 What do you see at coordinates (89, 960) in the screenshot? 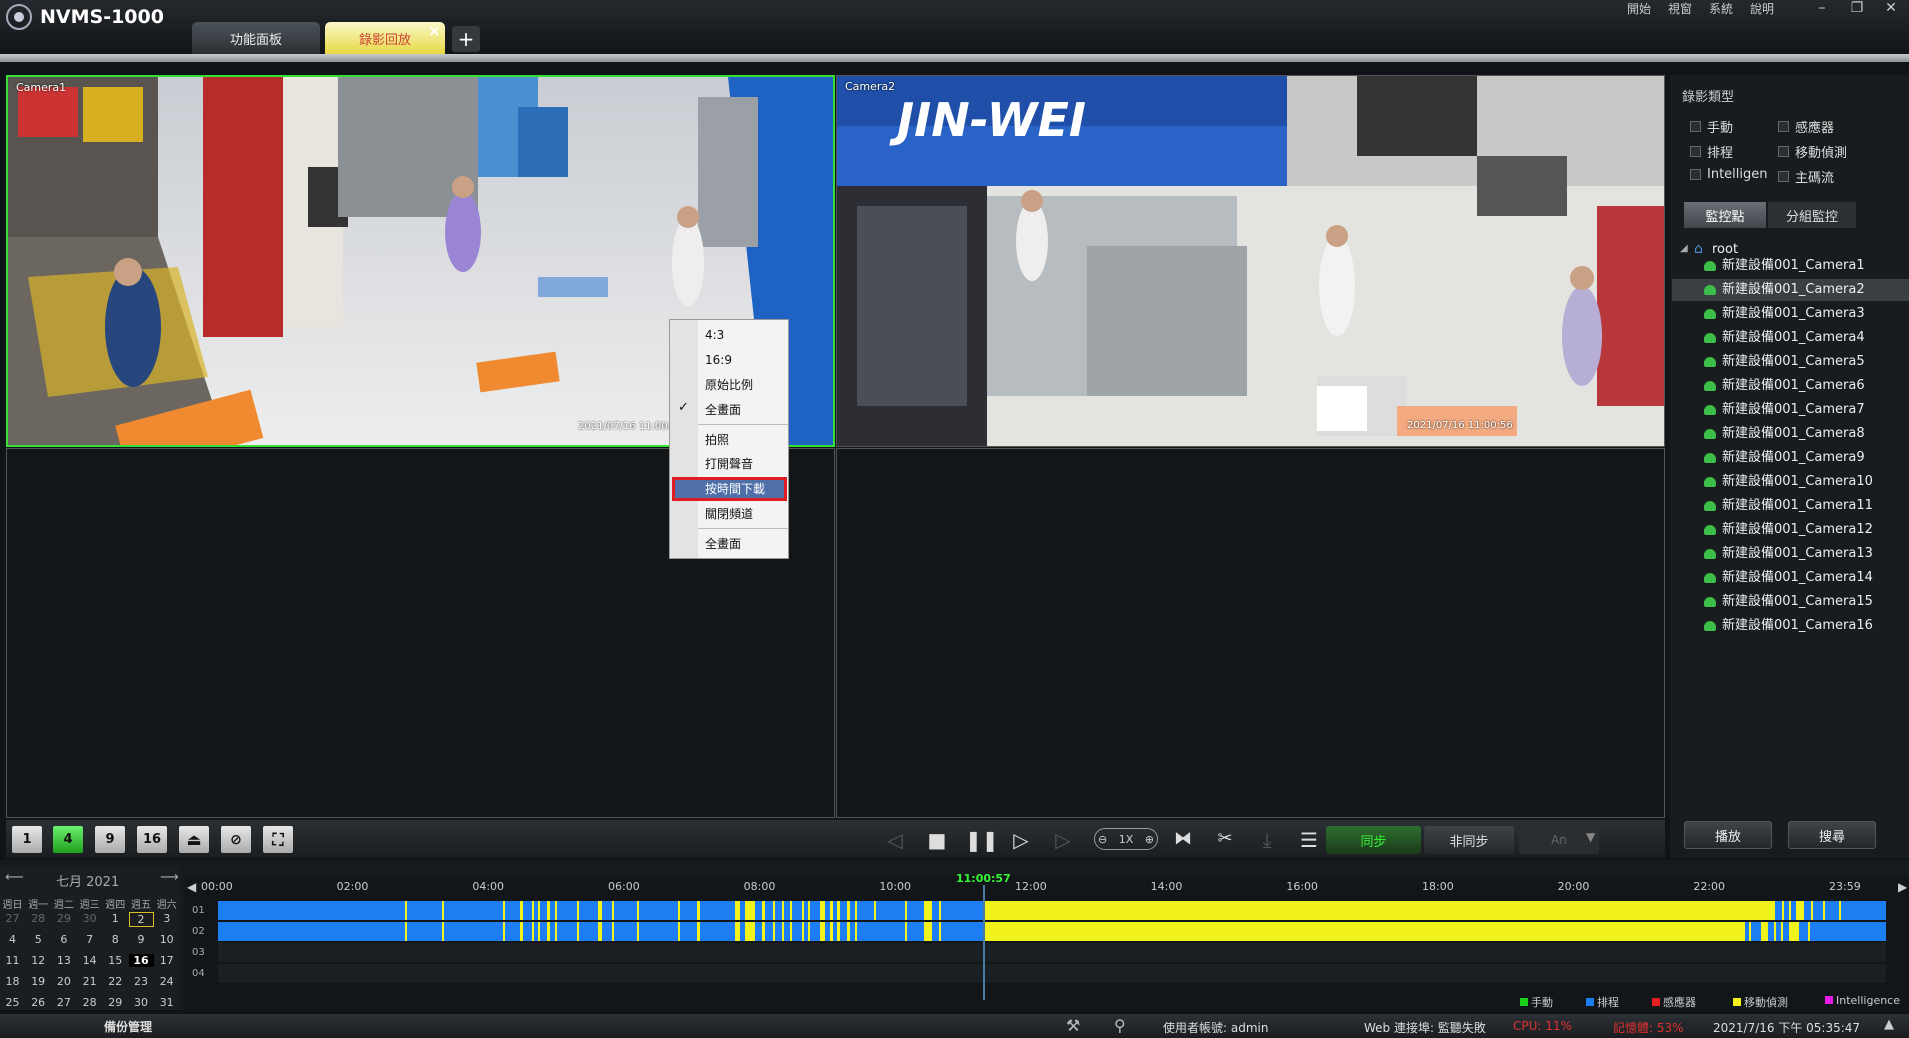
I see `calendar-day: 14` at bounding box center [89, 960].